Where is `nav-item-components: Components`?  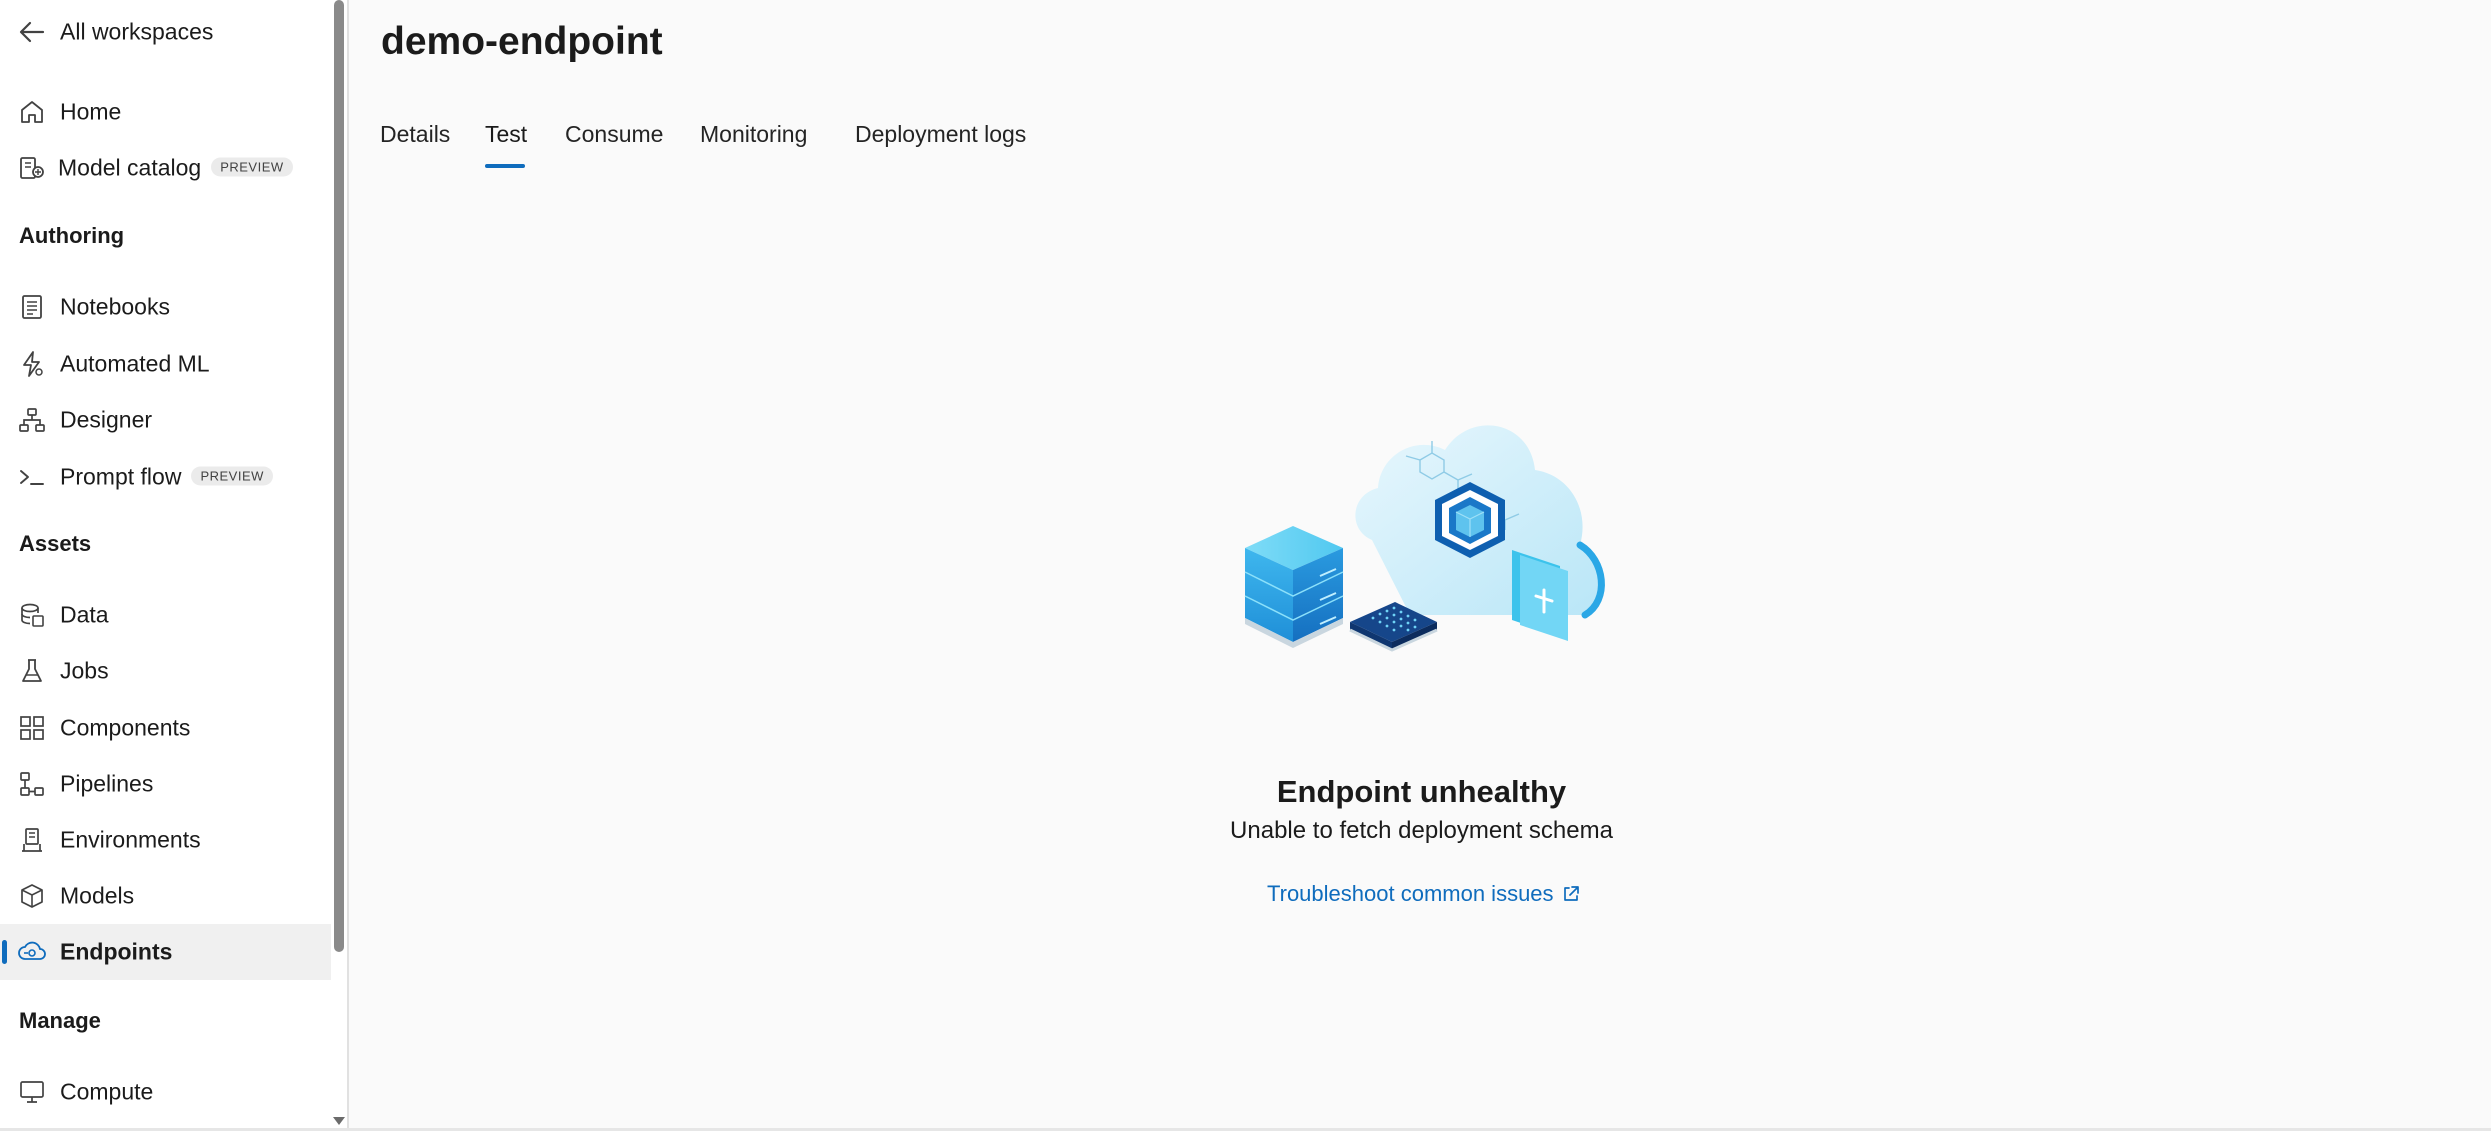
nav-item-components: Components is located at coordinates (165, 728).